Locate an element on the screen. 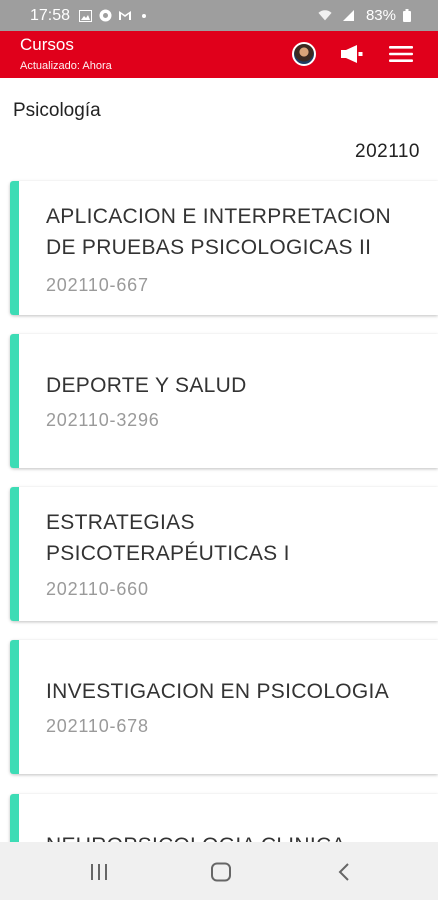 The width and height of the screenshot is (438, 900). course-code: 202110-3296 is located at coordinates (103, 420).